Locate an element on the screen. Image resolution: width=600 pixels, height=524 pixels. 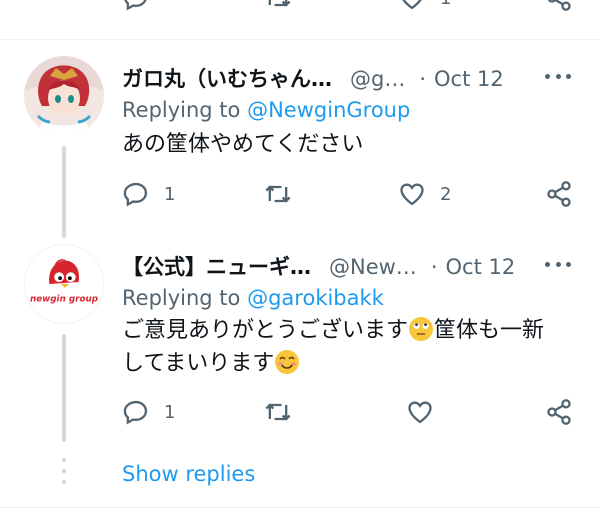
replying-mention: @NewginGroup is located at coordinates (328, 110).